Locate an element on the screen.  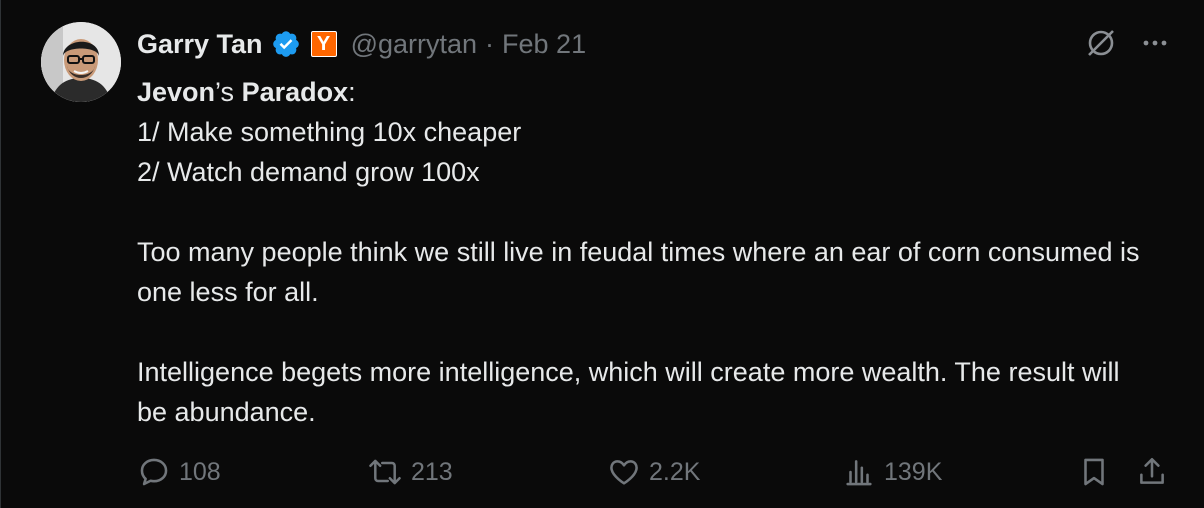
tweet-line-1: 1/ Make something 10x cheaper is located at coordinates (329, 132).